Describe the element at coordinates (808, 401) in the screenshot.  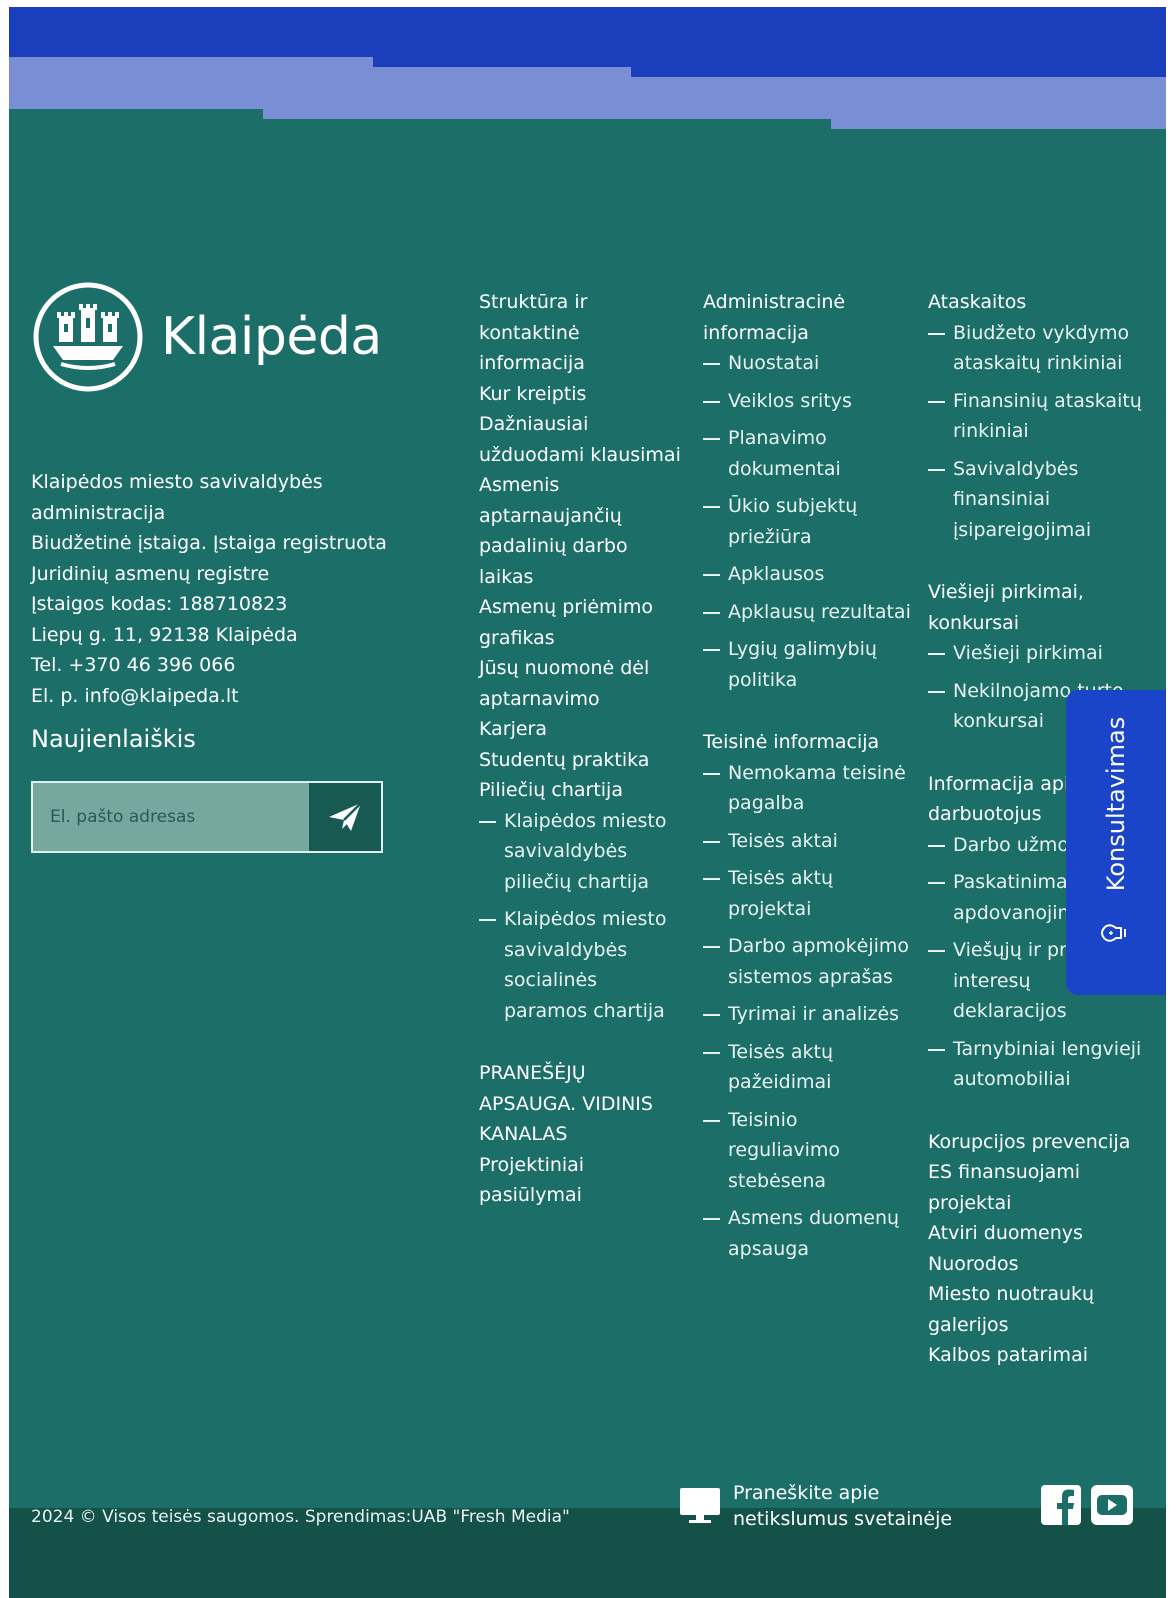
I see `footer-sublink: Veiklos sritys` at that location.